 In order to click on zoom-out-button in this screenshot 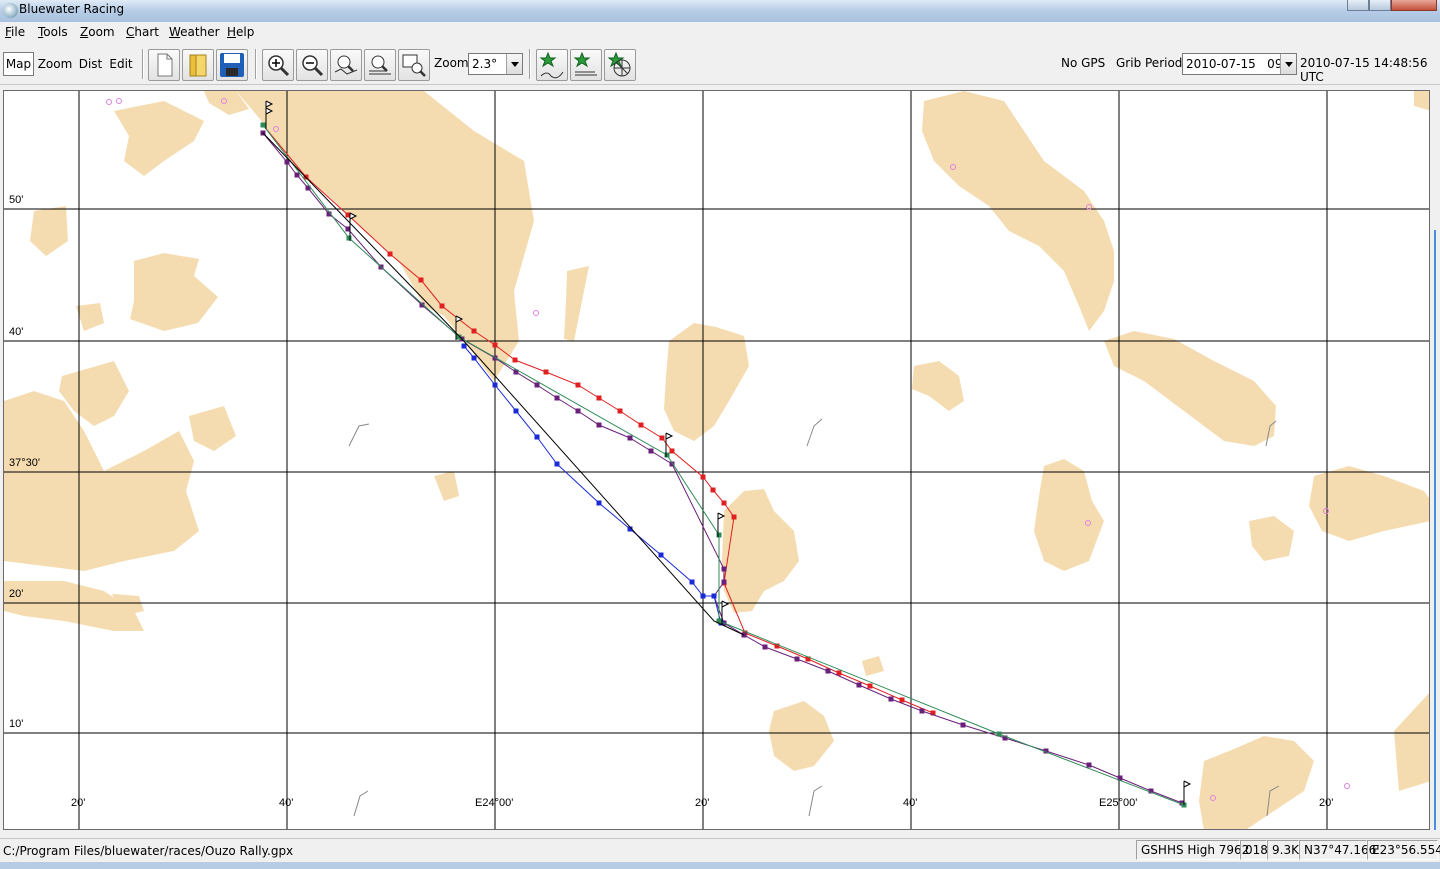, I will do `click(312, 65)`.